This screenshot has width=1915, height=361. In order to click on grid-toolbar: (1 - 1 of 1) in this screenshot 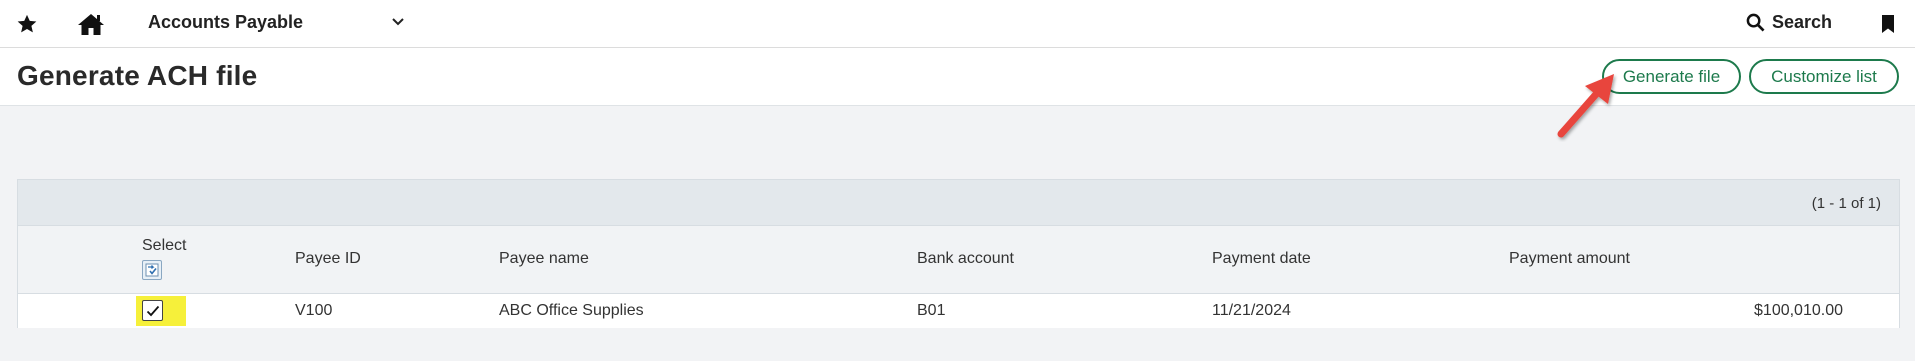, I will do `click(958, 203)`.